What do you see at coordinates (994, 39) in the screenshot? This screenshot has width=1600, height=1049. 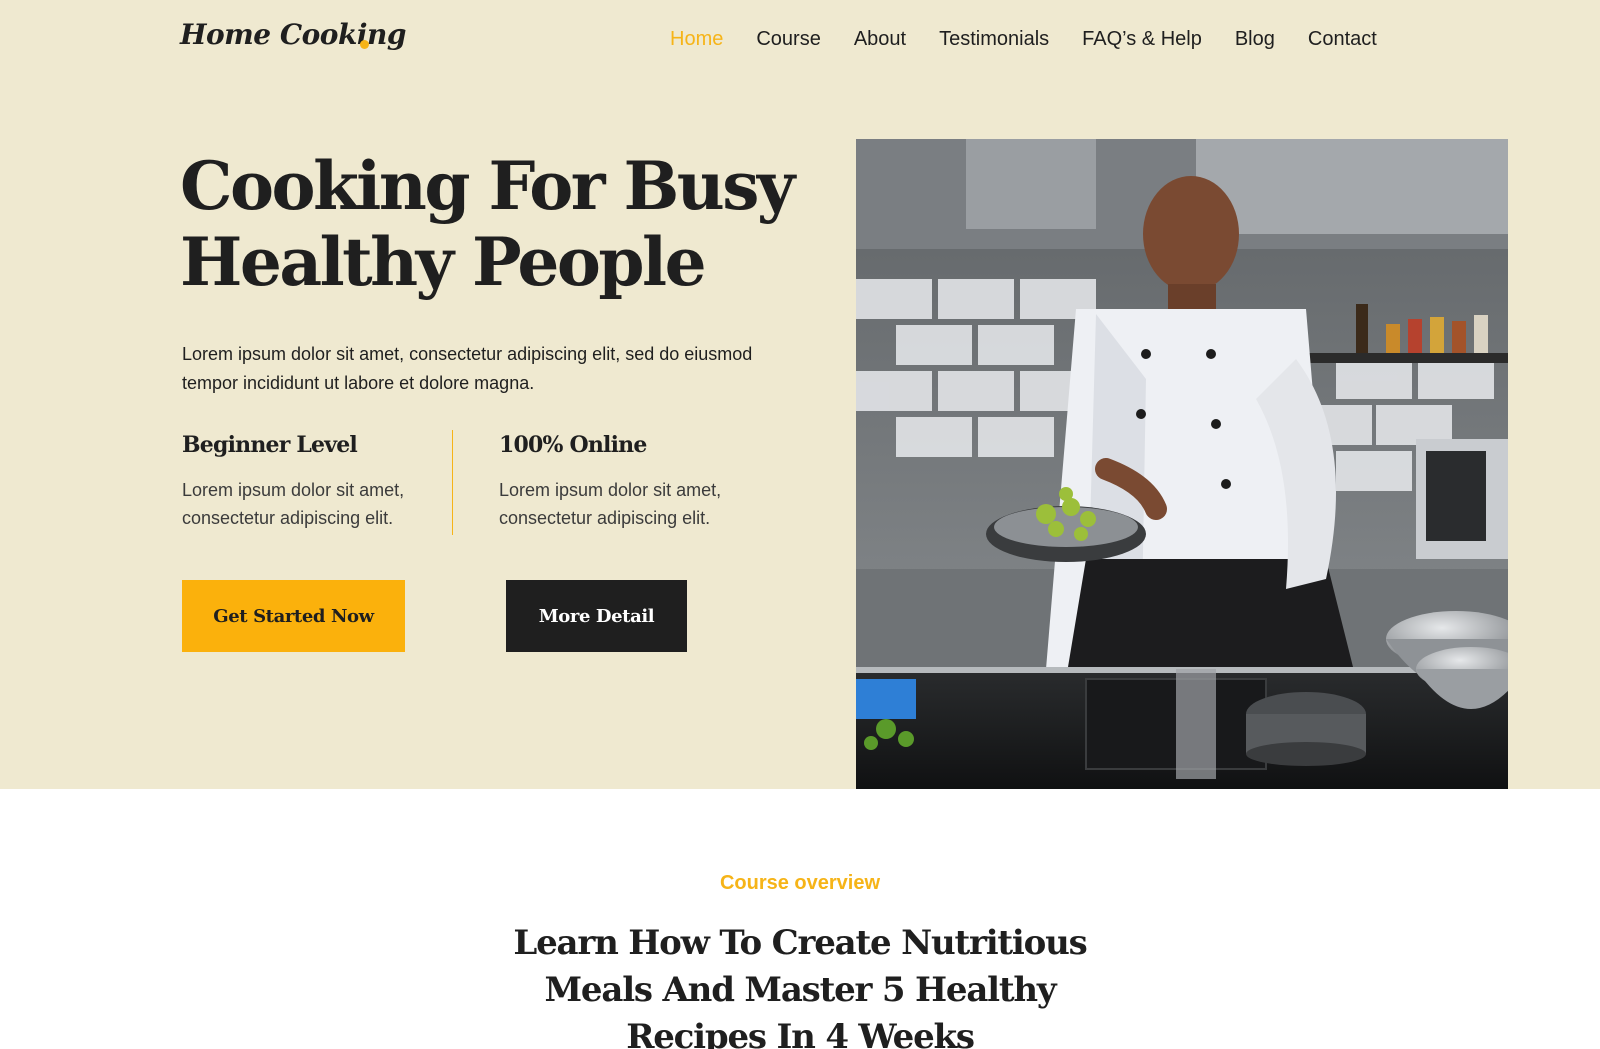 I see `nav-item-testimonials: Testimonials` at bounding box center [994, 39].